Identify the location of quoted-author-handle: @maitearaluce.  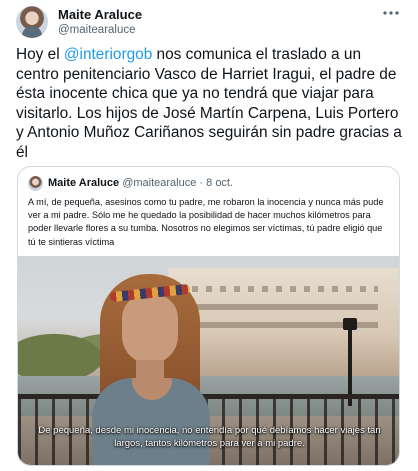
(159, 183).